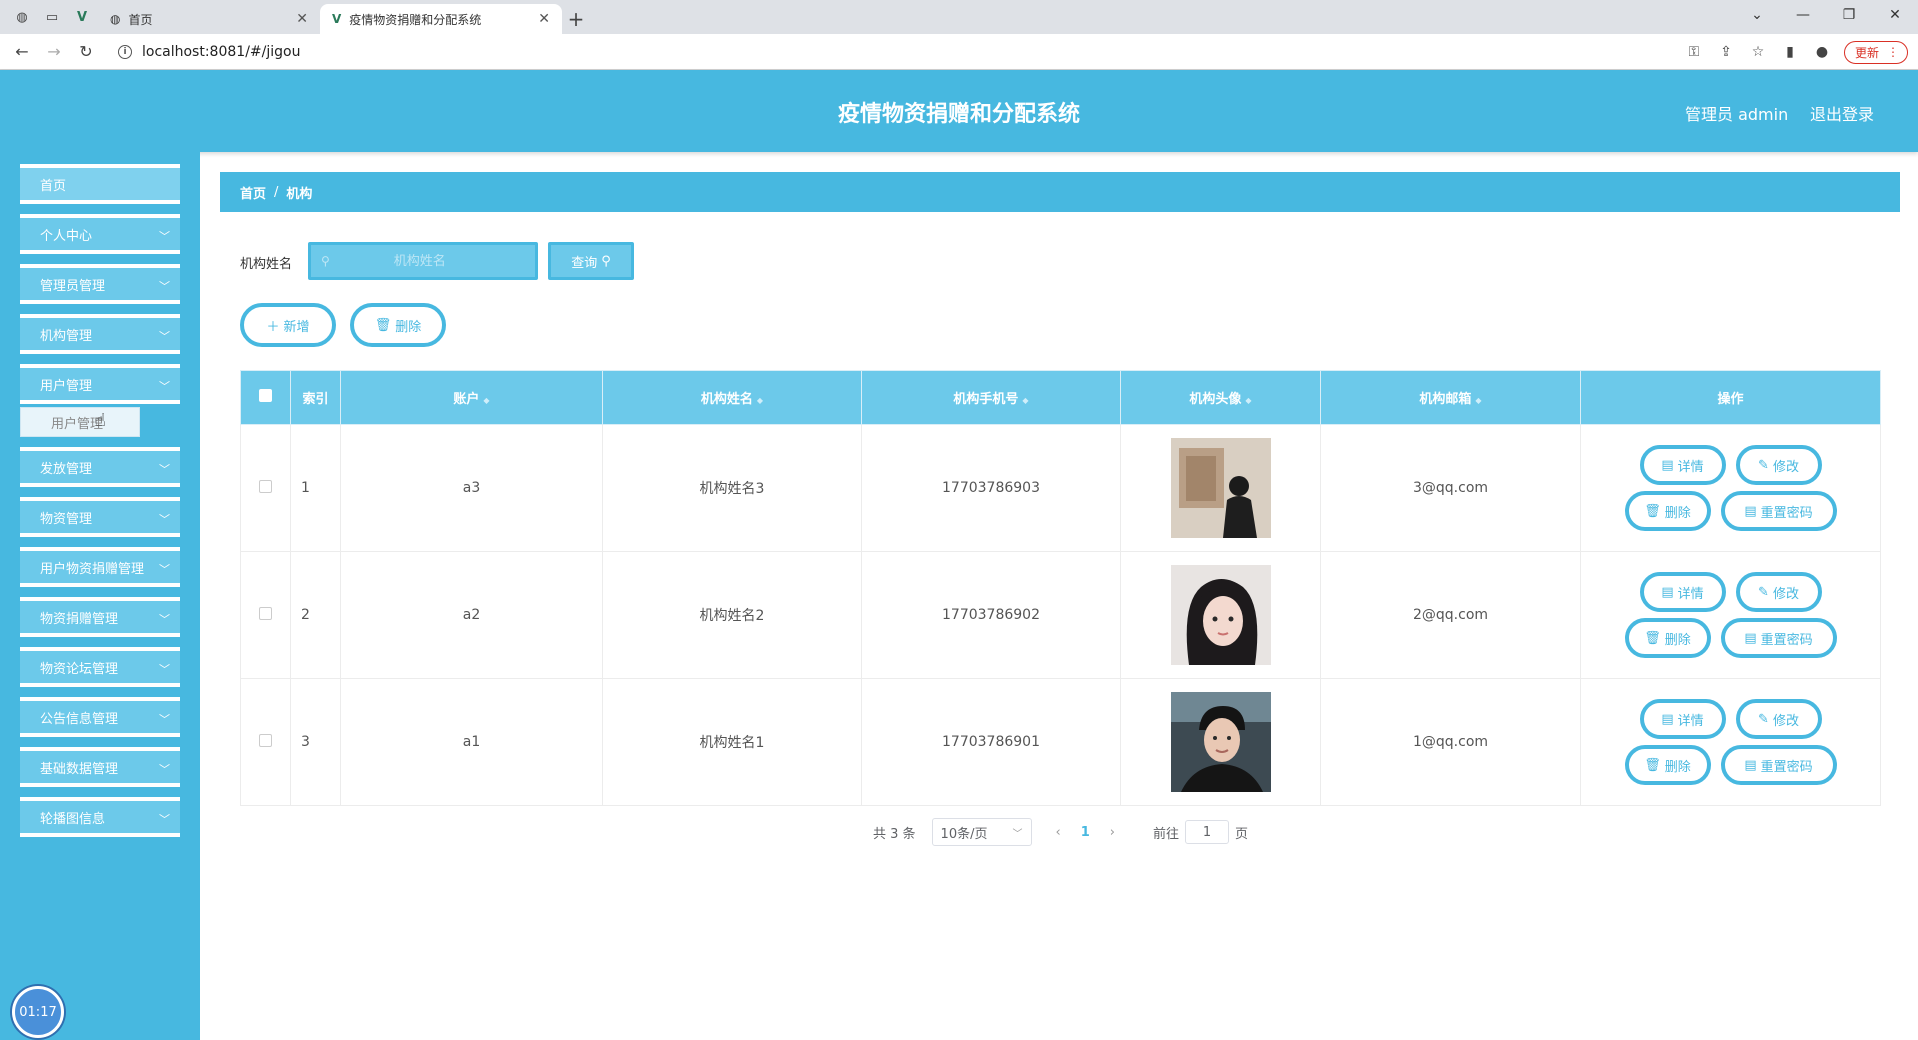  What do you see at coordinates (576, 19) in the screenshot?
I see `new-tab-button: +` at bounding box center [576, 19].